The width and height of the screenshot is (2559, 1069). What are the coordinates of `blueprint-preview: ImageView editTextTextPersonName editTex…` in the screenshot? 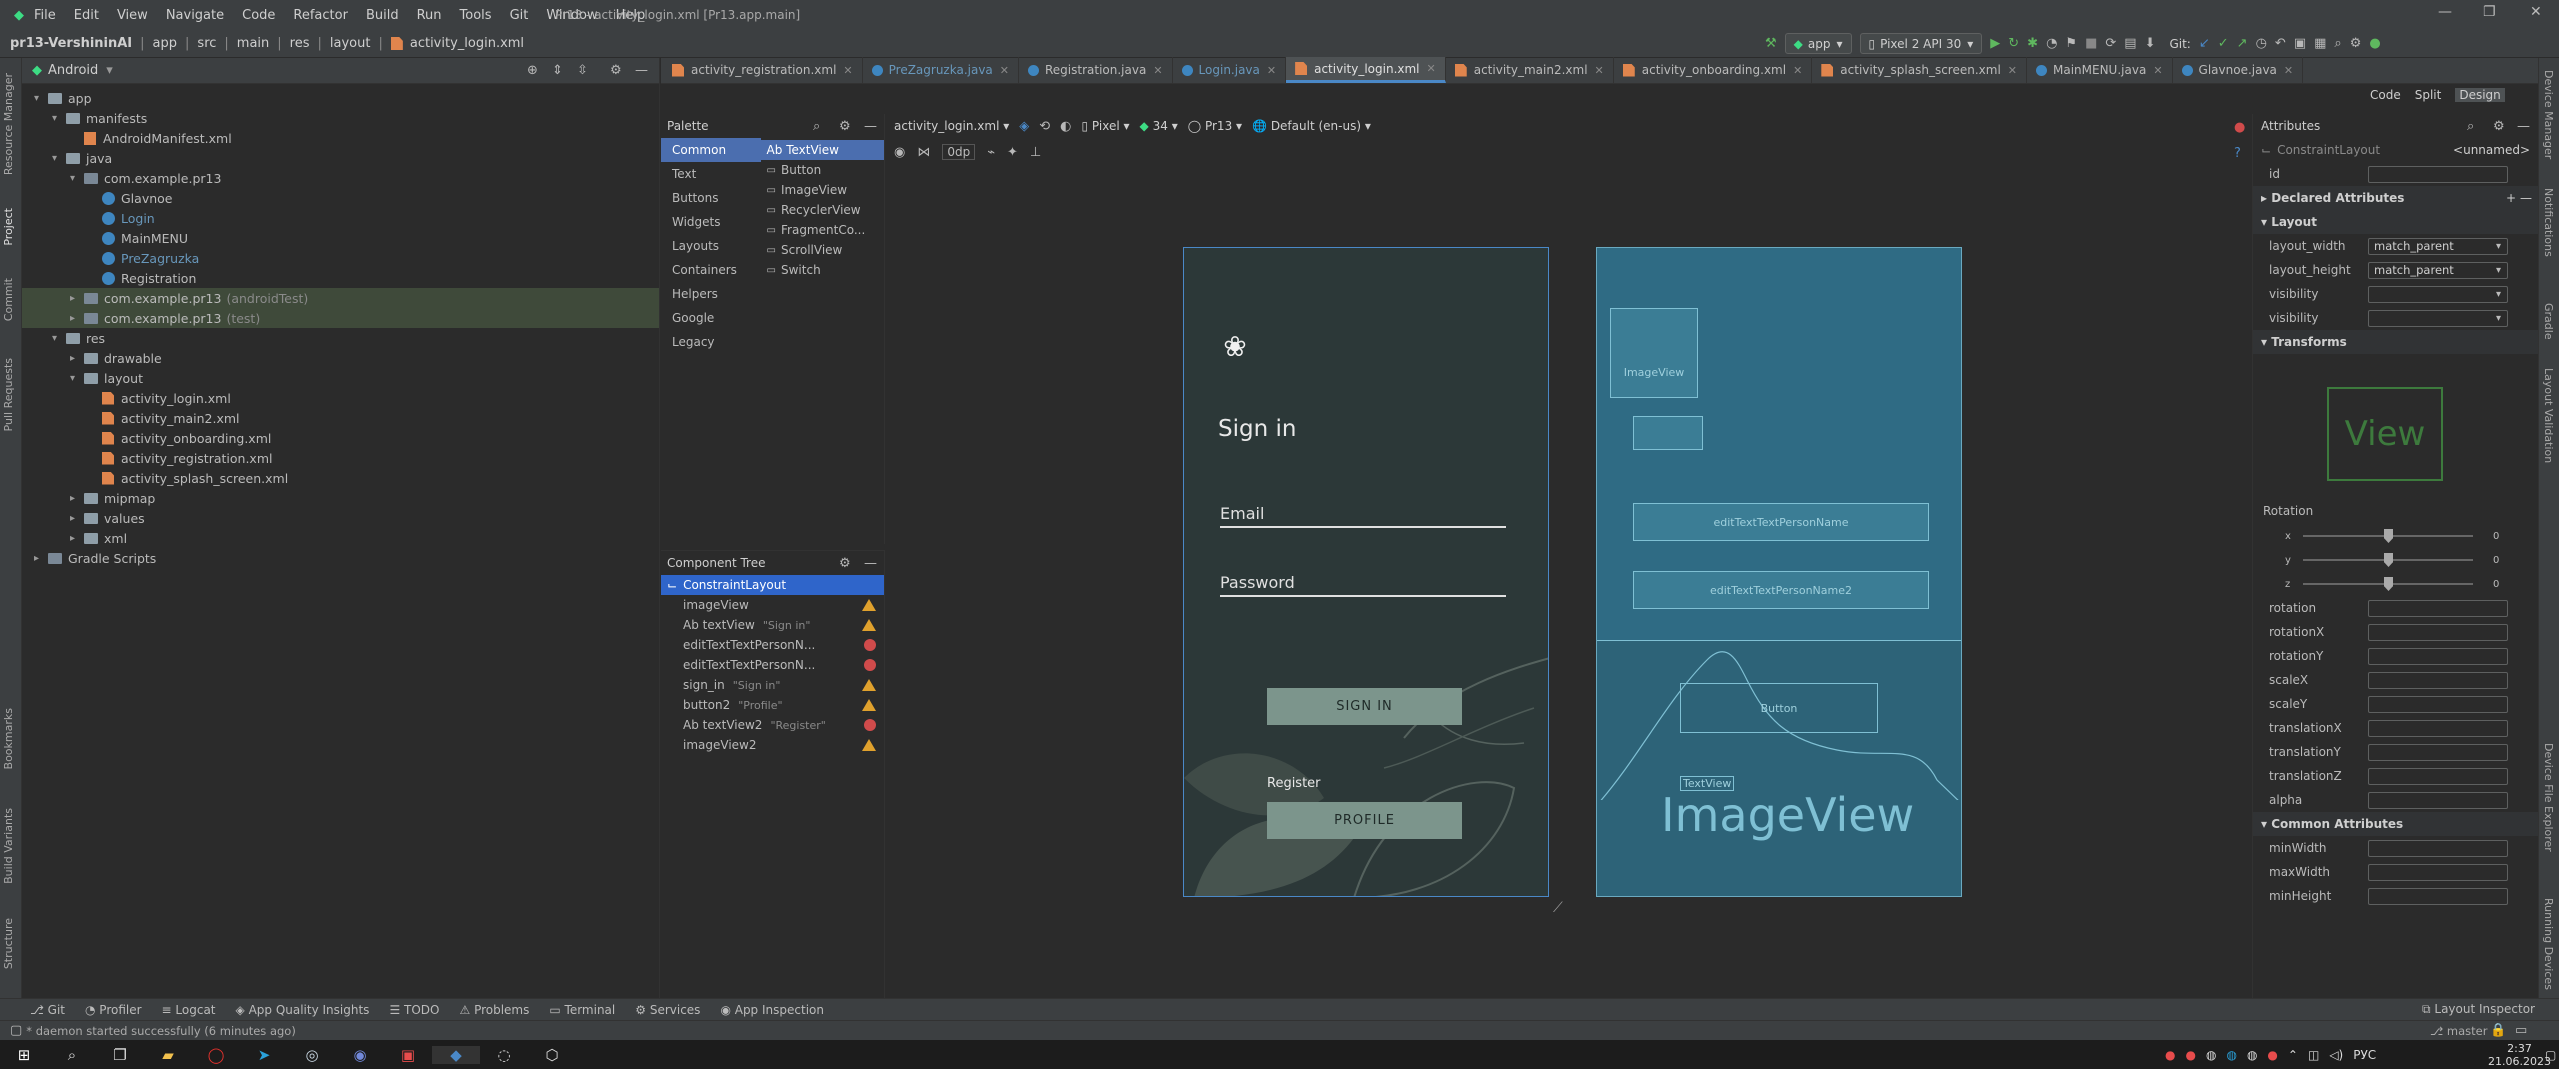 It's located at (1779, 572).